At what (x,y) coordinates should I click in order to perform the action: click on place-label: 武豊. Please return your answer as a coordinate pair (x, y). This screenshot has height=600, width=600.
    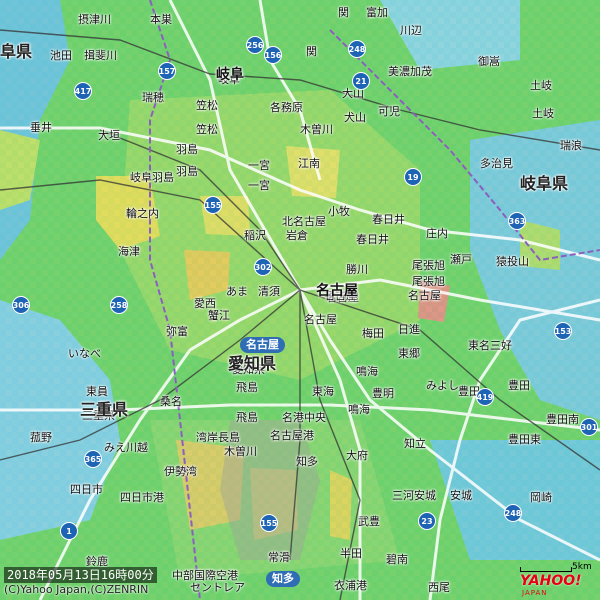
    Looking at the image, I should click on (369, 521).